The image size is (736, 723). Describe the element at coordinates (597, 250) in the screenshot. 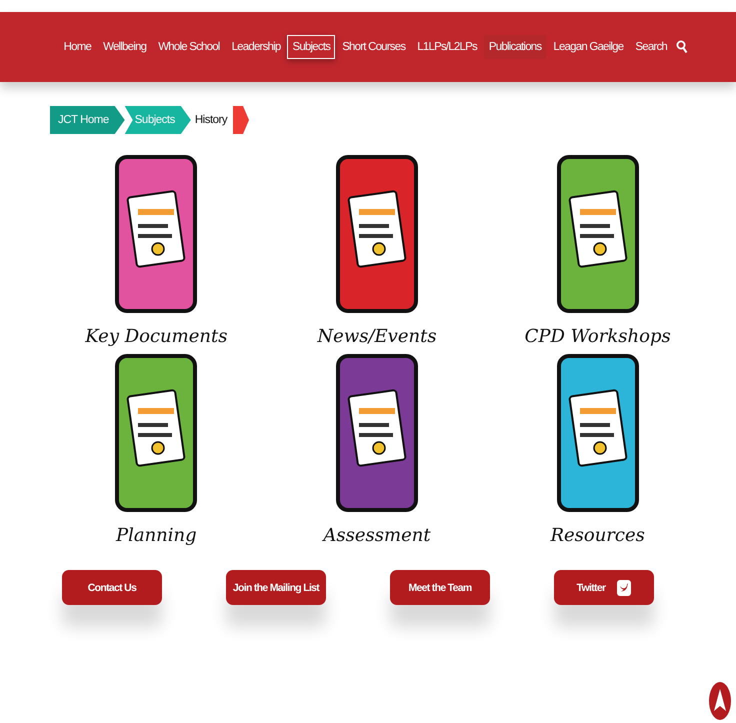

I see `tile-link: CPD Workshops` at that location.